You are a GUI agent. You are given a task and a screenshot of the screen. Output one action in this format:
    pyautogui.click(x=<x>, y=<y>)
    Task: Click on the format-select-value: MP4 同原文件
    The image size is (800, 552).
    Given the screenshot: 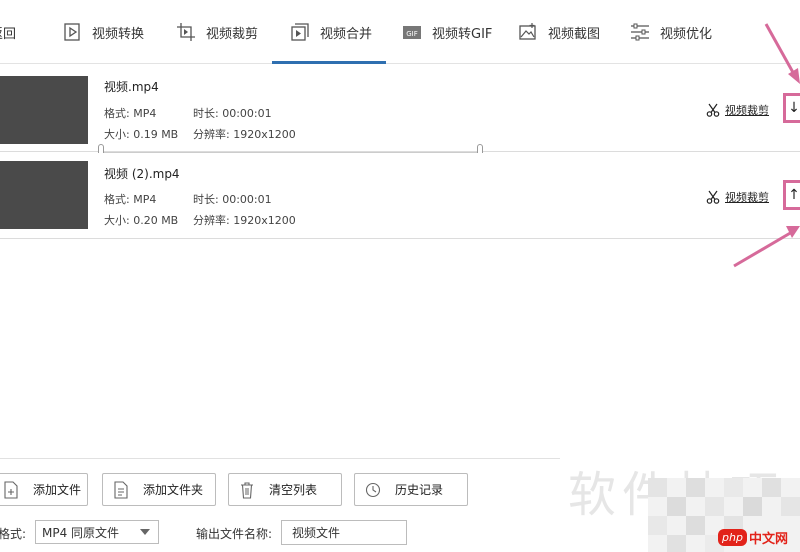 What is the action you would take?
    pyautogui.click(x=81, y=532)
    